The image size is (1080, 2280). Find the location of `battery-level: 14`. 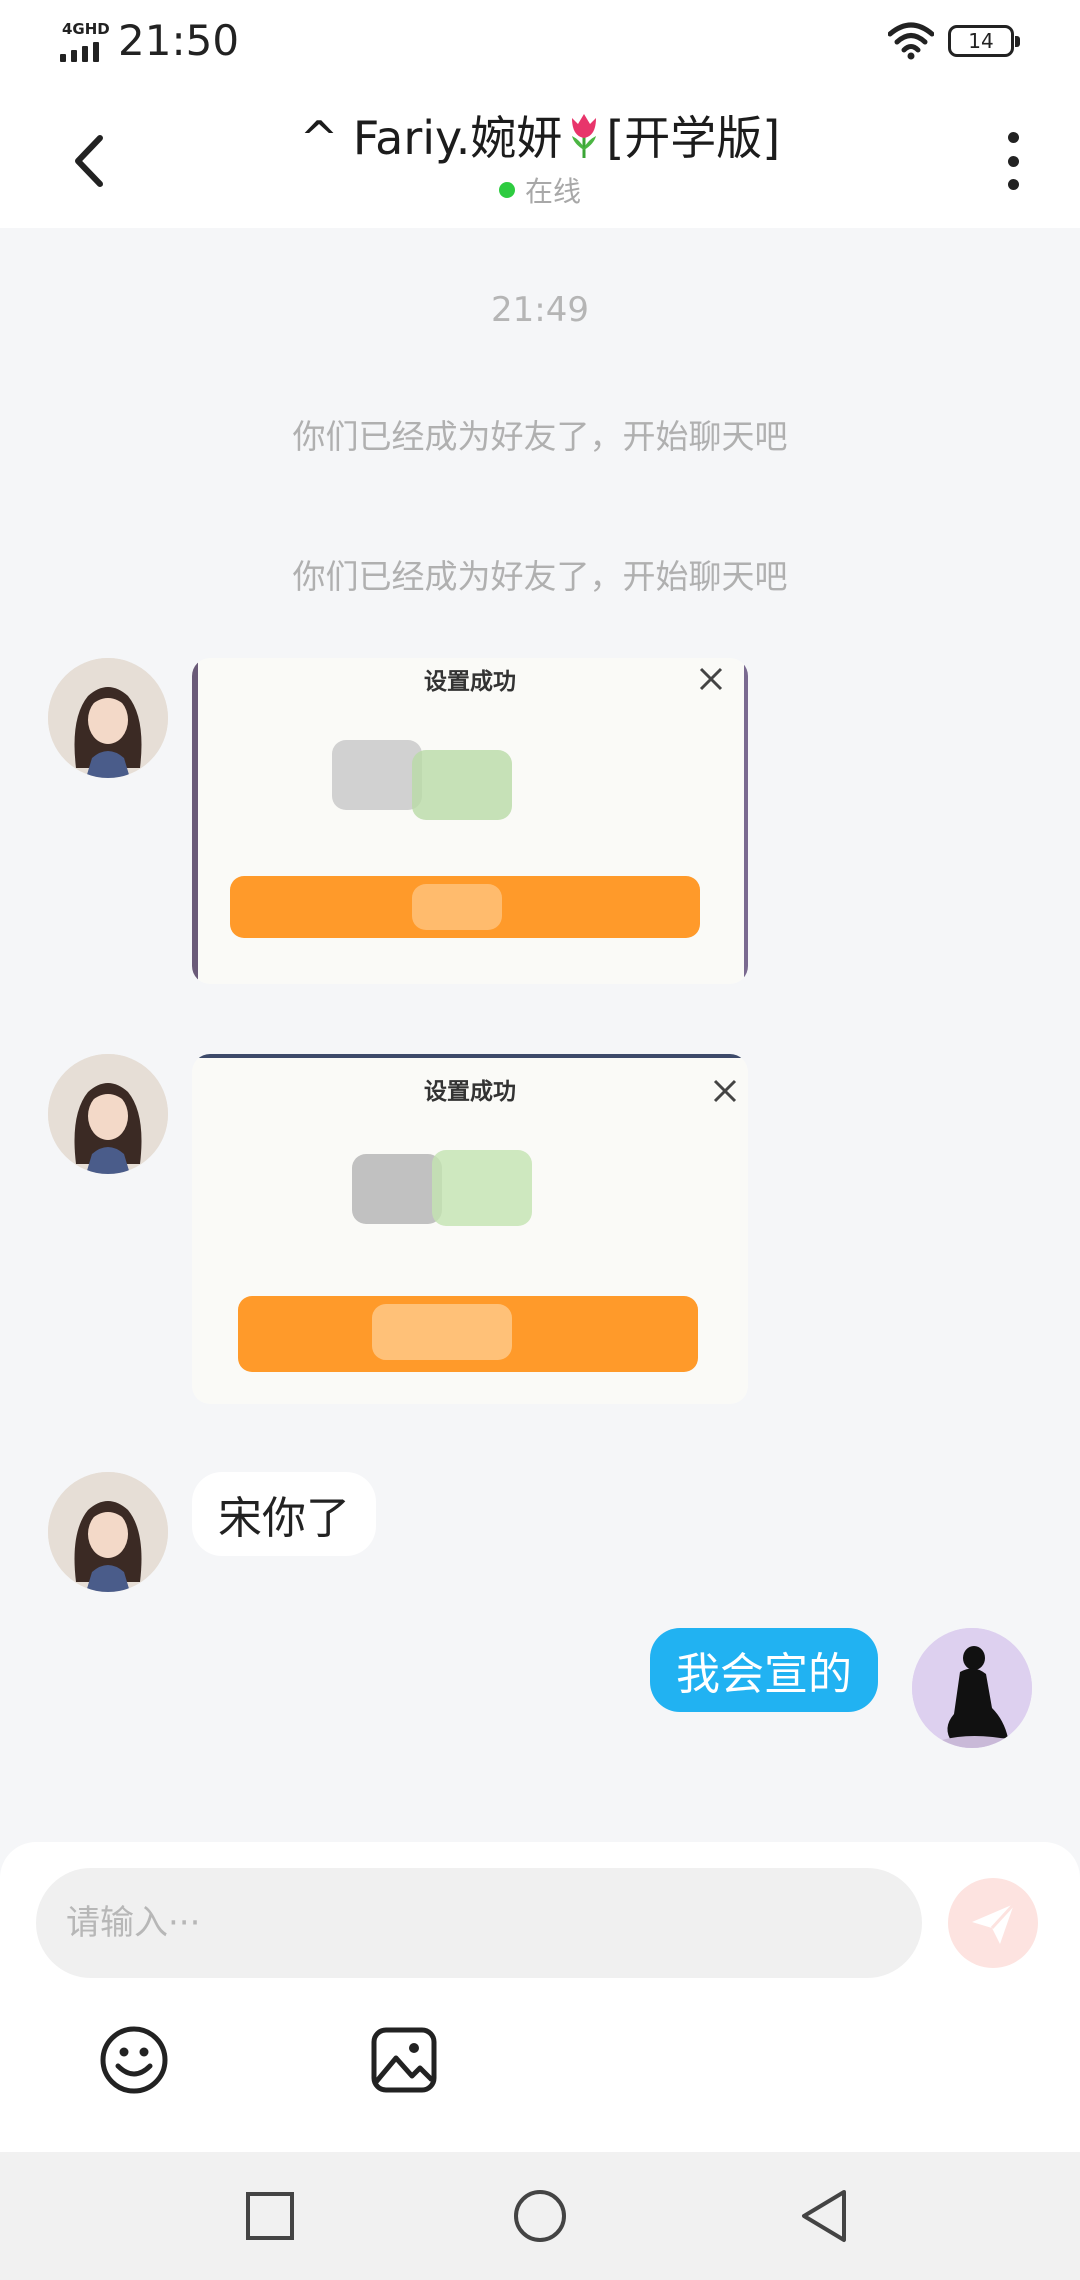

battery-level: 14 is located at coordinates (981, 41).